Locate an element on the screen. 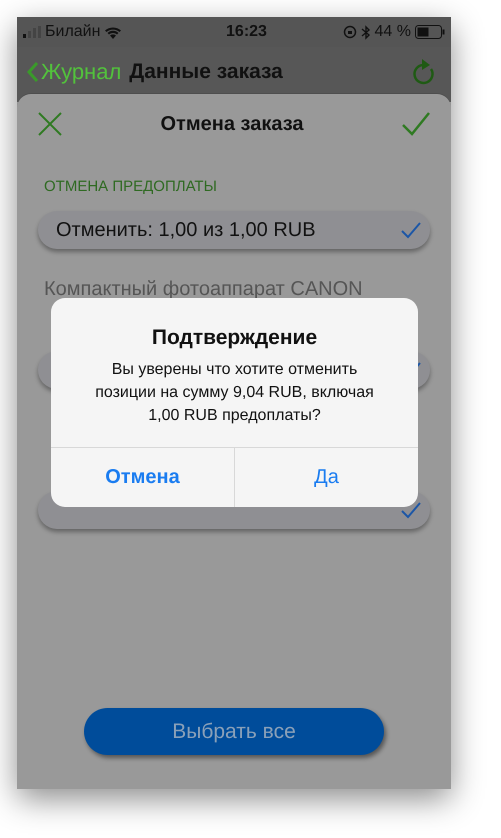 The width and height of the screenshot is (501, 838). dialog-button: Да is located at coordinates (326, 477).